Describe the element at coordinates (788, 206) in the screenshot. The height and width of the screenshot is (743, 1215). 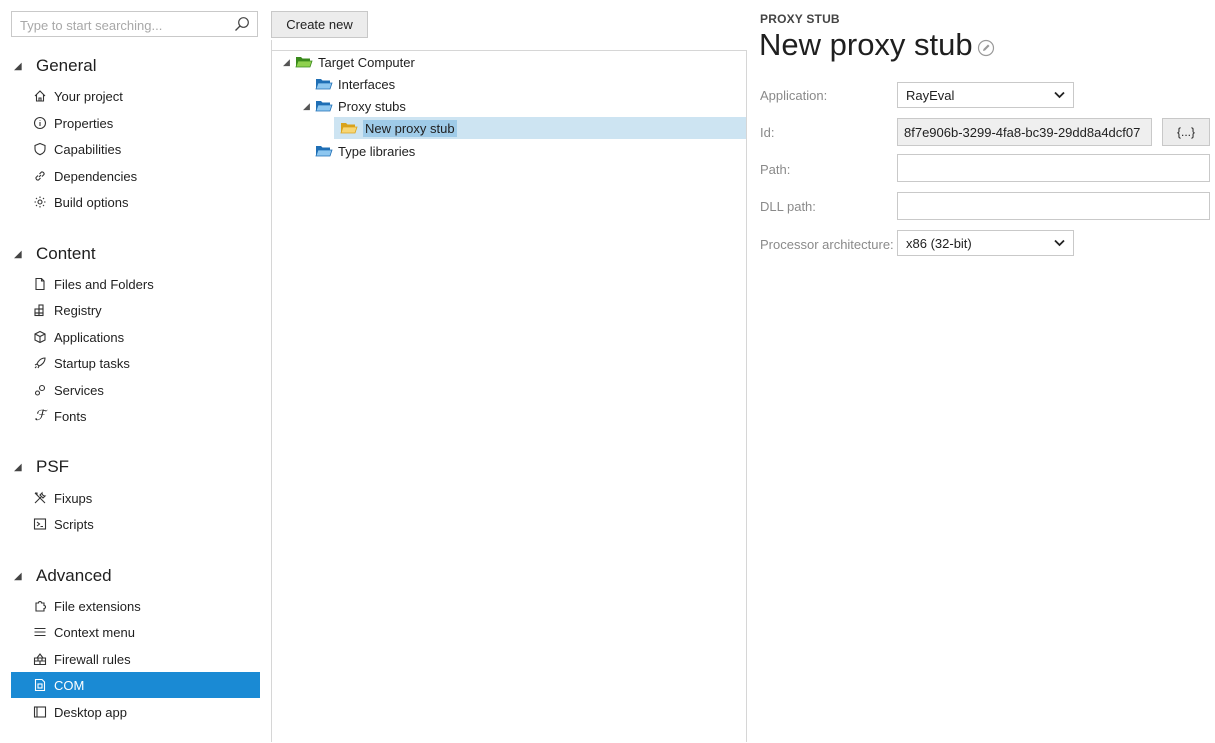
I see `dll-path-label: DLL path:` at that location.